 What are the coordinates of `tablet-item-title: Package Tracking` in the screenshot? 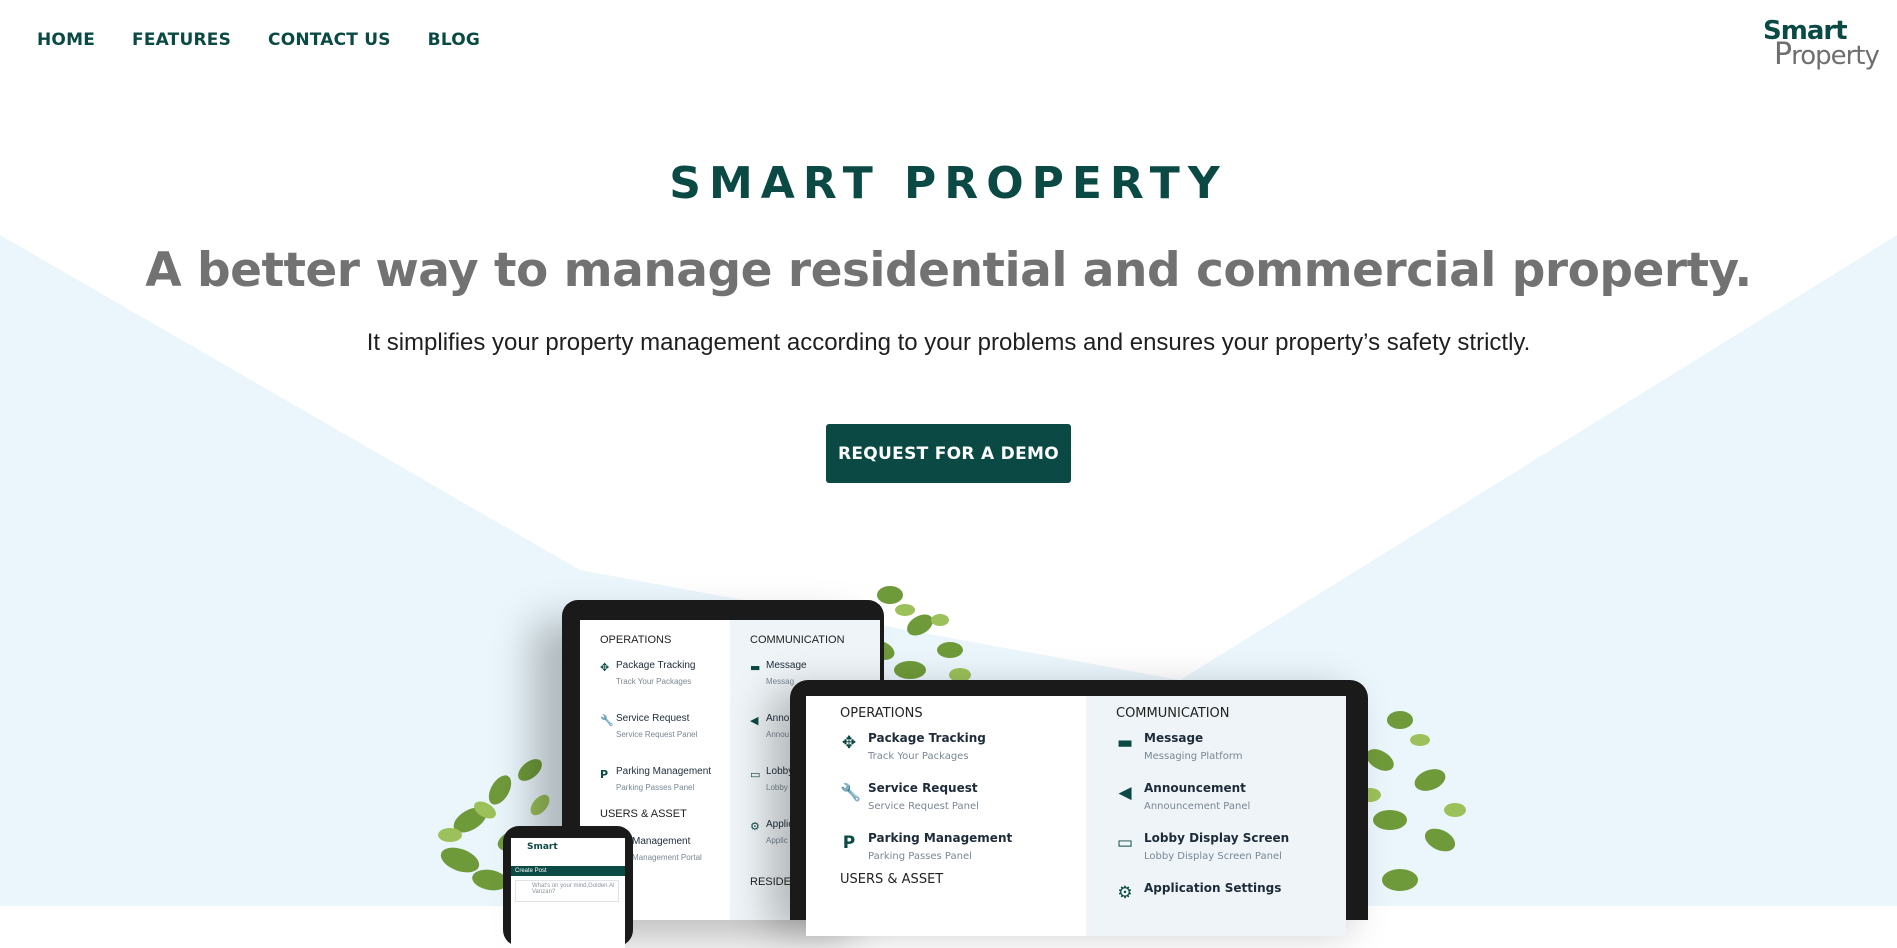 It's located at (656, 665).